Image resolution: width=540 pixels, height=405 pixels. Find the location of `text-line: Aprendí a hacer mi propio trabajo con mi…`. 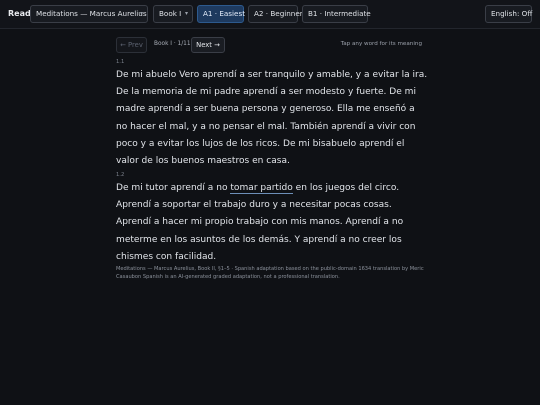

text-line: Aprendí a hacer mi propio trabajo con mi… is located at coordinates (270, 222).